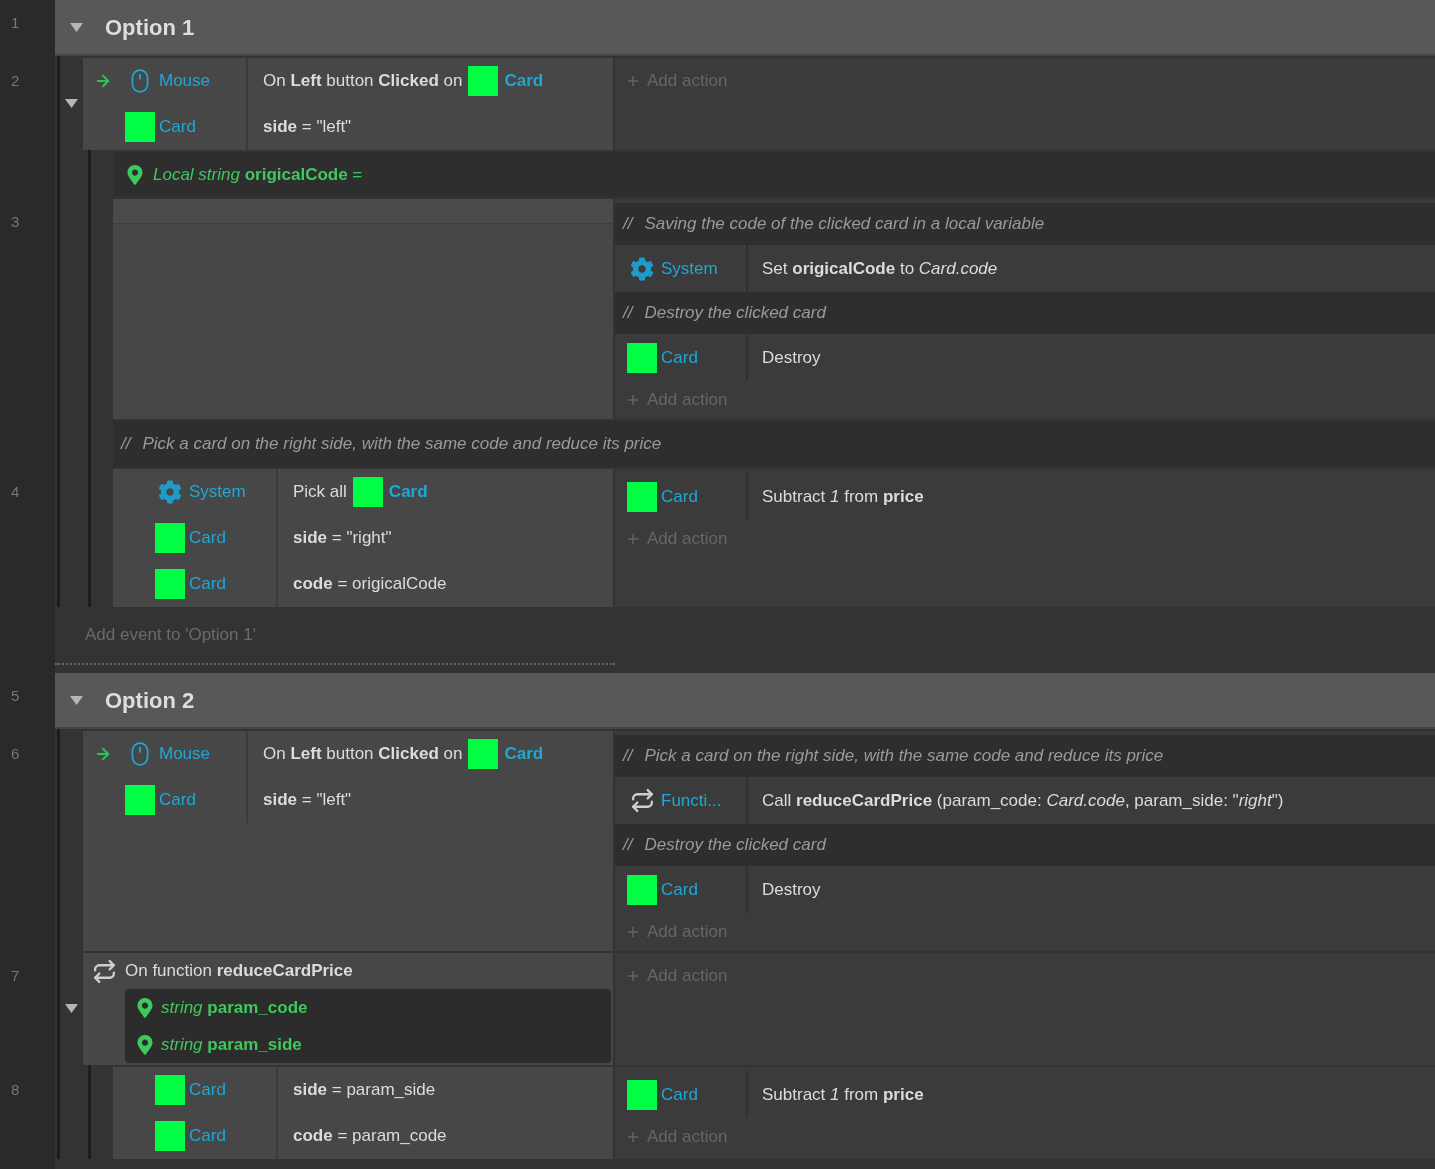 Image resolution: width=1435 pixels, height=1169 pixels. I want to click on group-title: Option 1, so click(150, 27).